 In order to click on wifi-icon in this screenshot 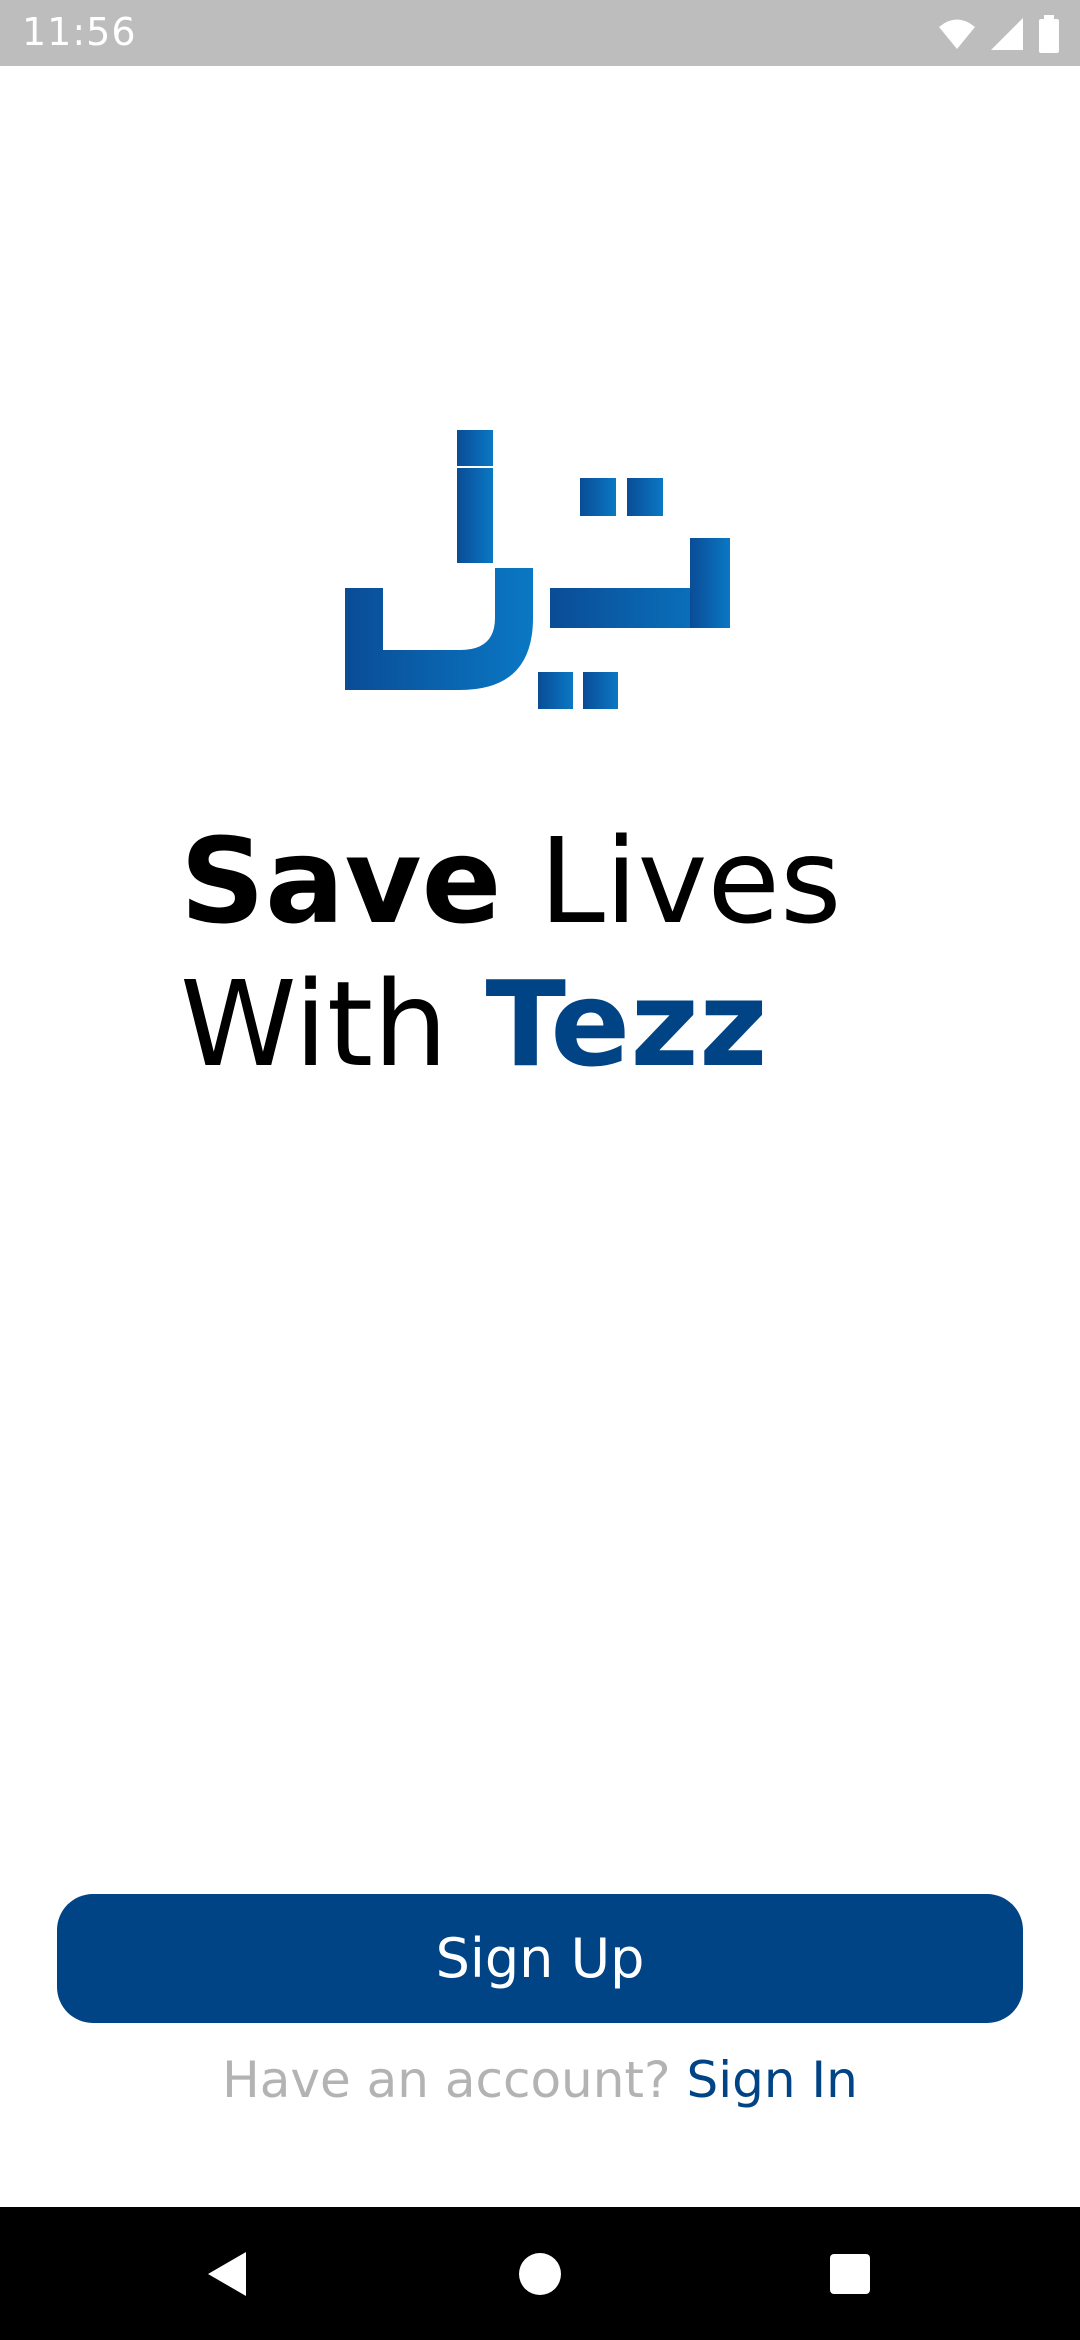, I will do `click(957, 34)`.